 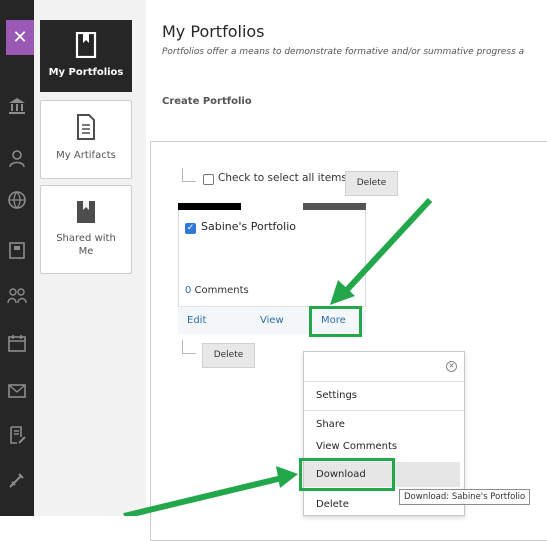 What do you see at coordinates (381, 251) in the screenshot?
I see `arrow-to-more` at bounding box center [381, 251].